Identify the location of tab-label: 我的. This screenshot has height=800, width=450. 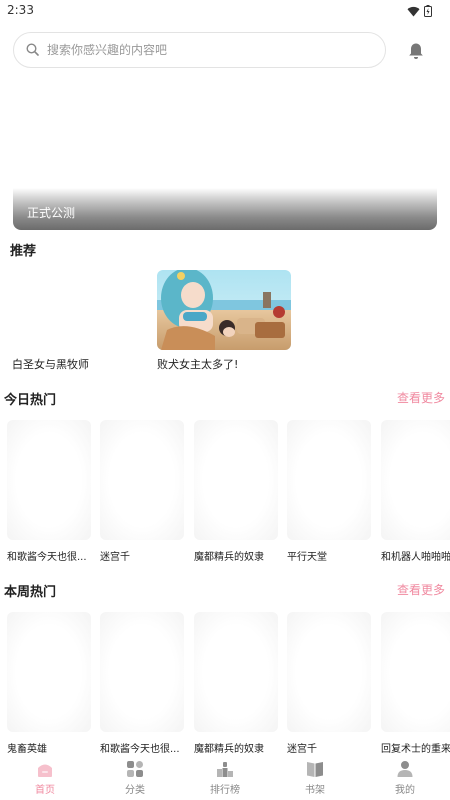
(405, 790).